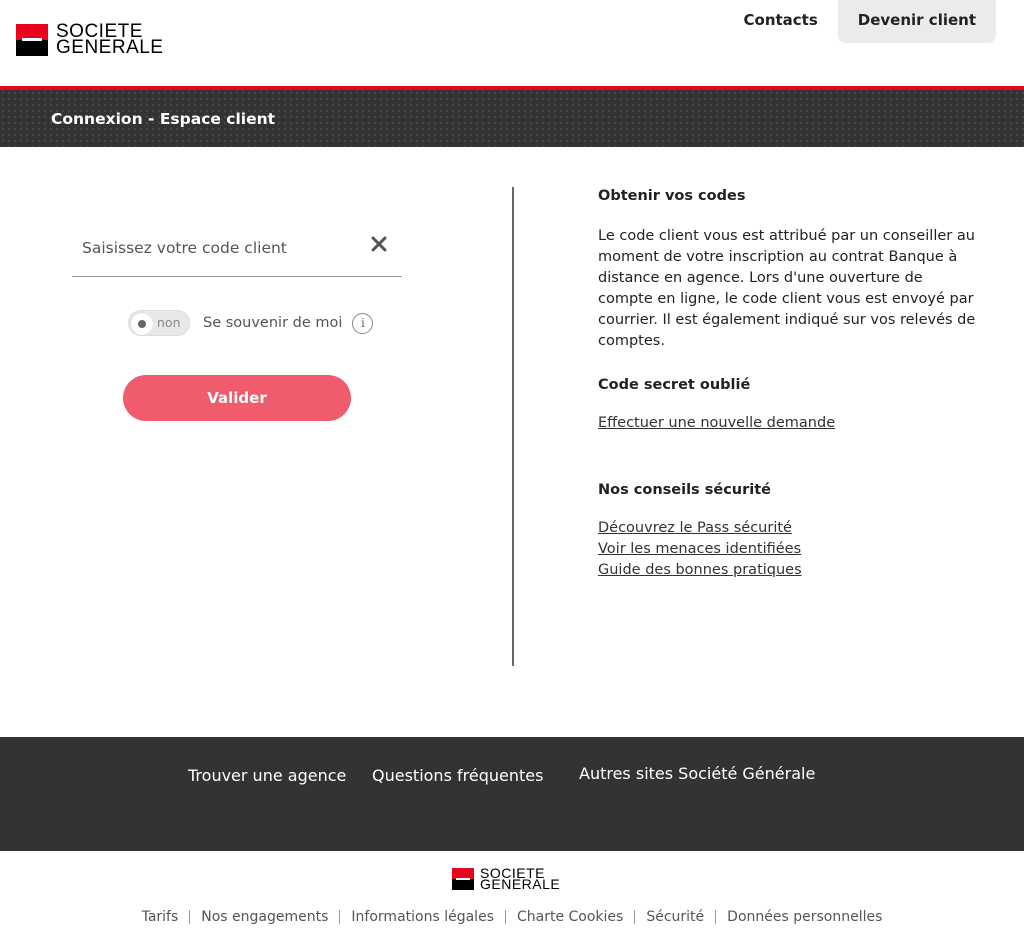 The image size is (1024, 944). I want to click on valider-button: Valider, so click(237, 398).